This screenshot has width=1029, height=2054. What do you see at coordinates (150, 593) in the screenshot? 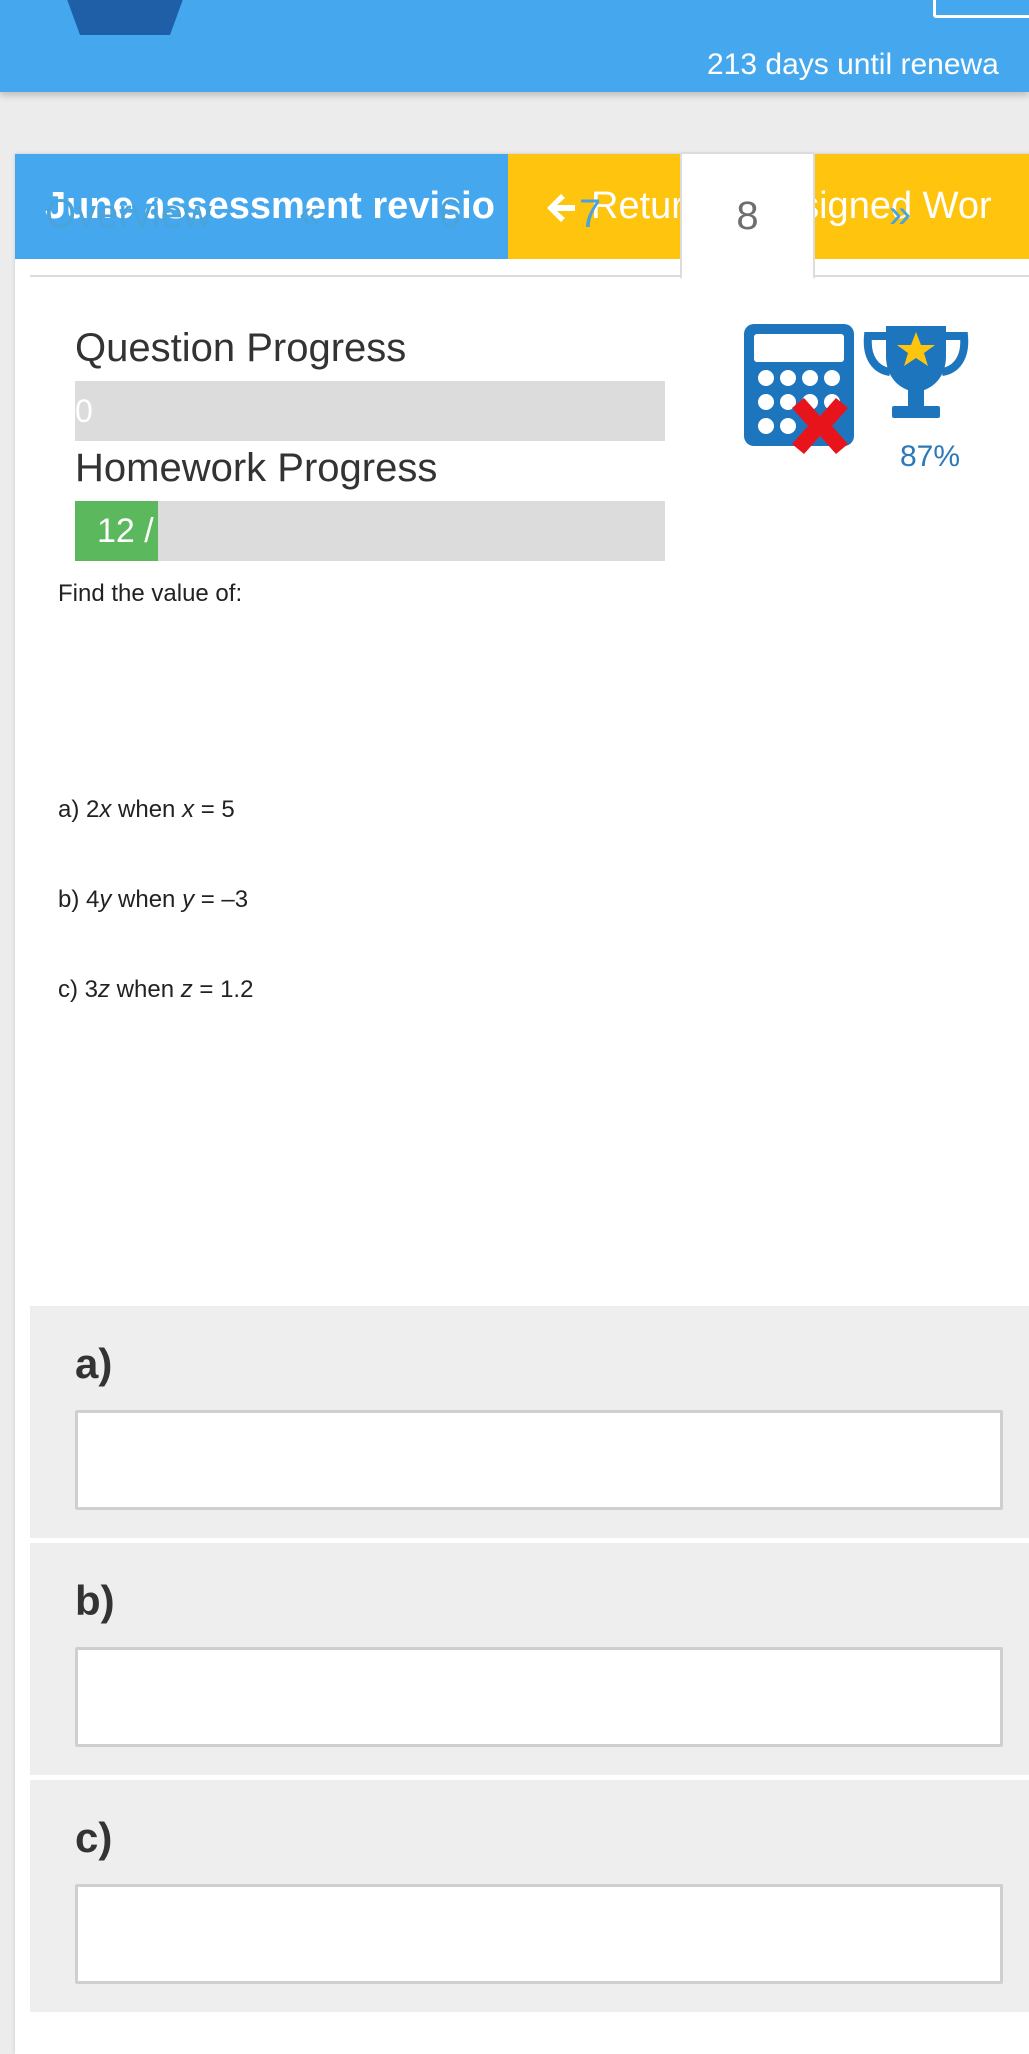
I see `question-intro: Find the value of:` at bounding box center [150, 593].